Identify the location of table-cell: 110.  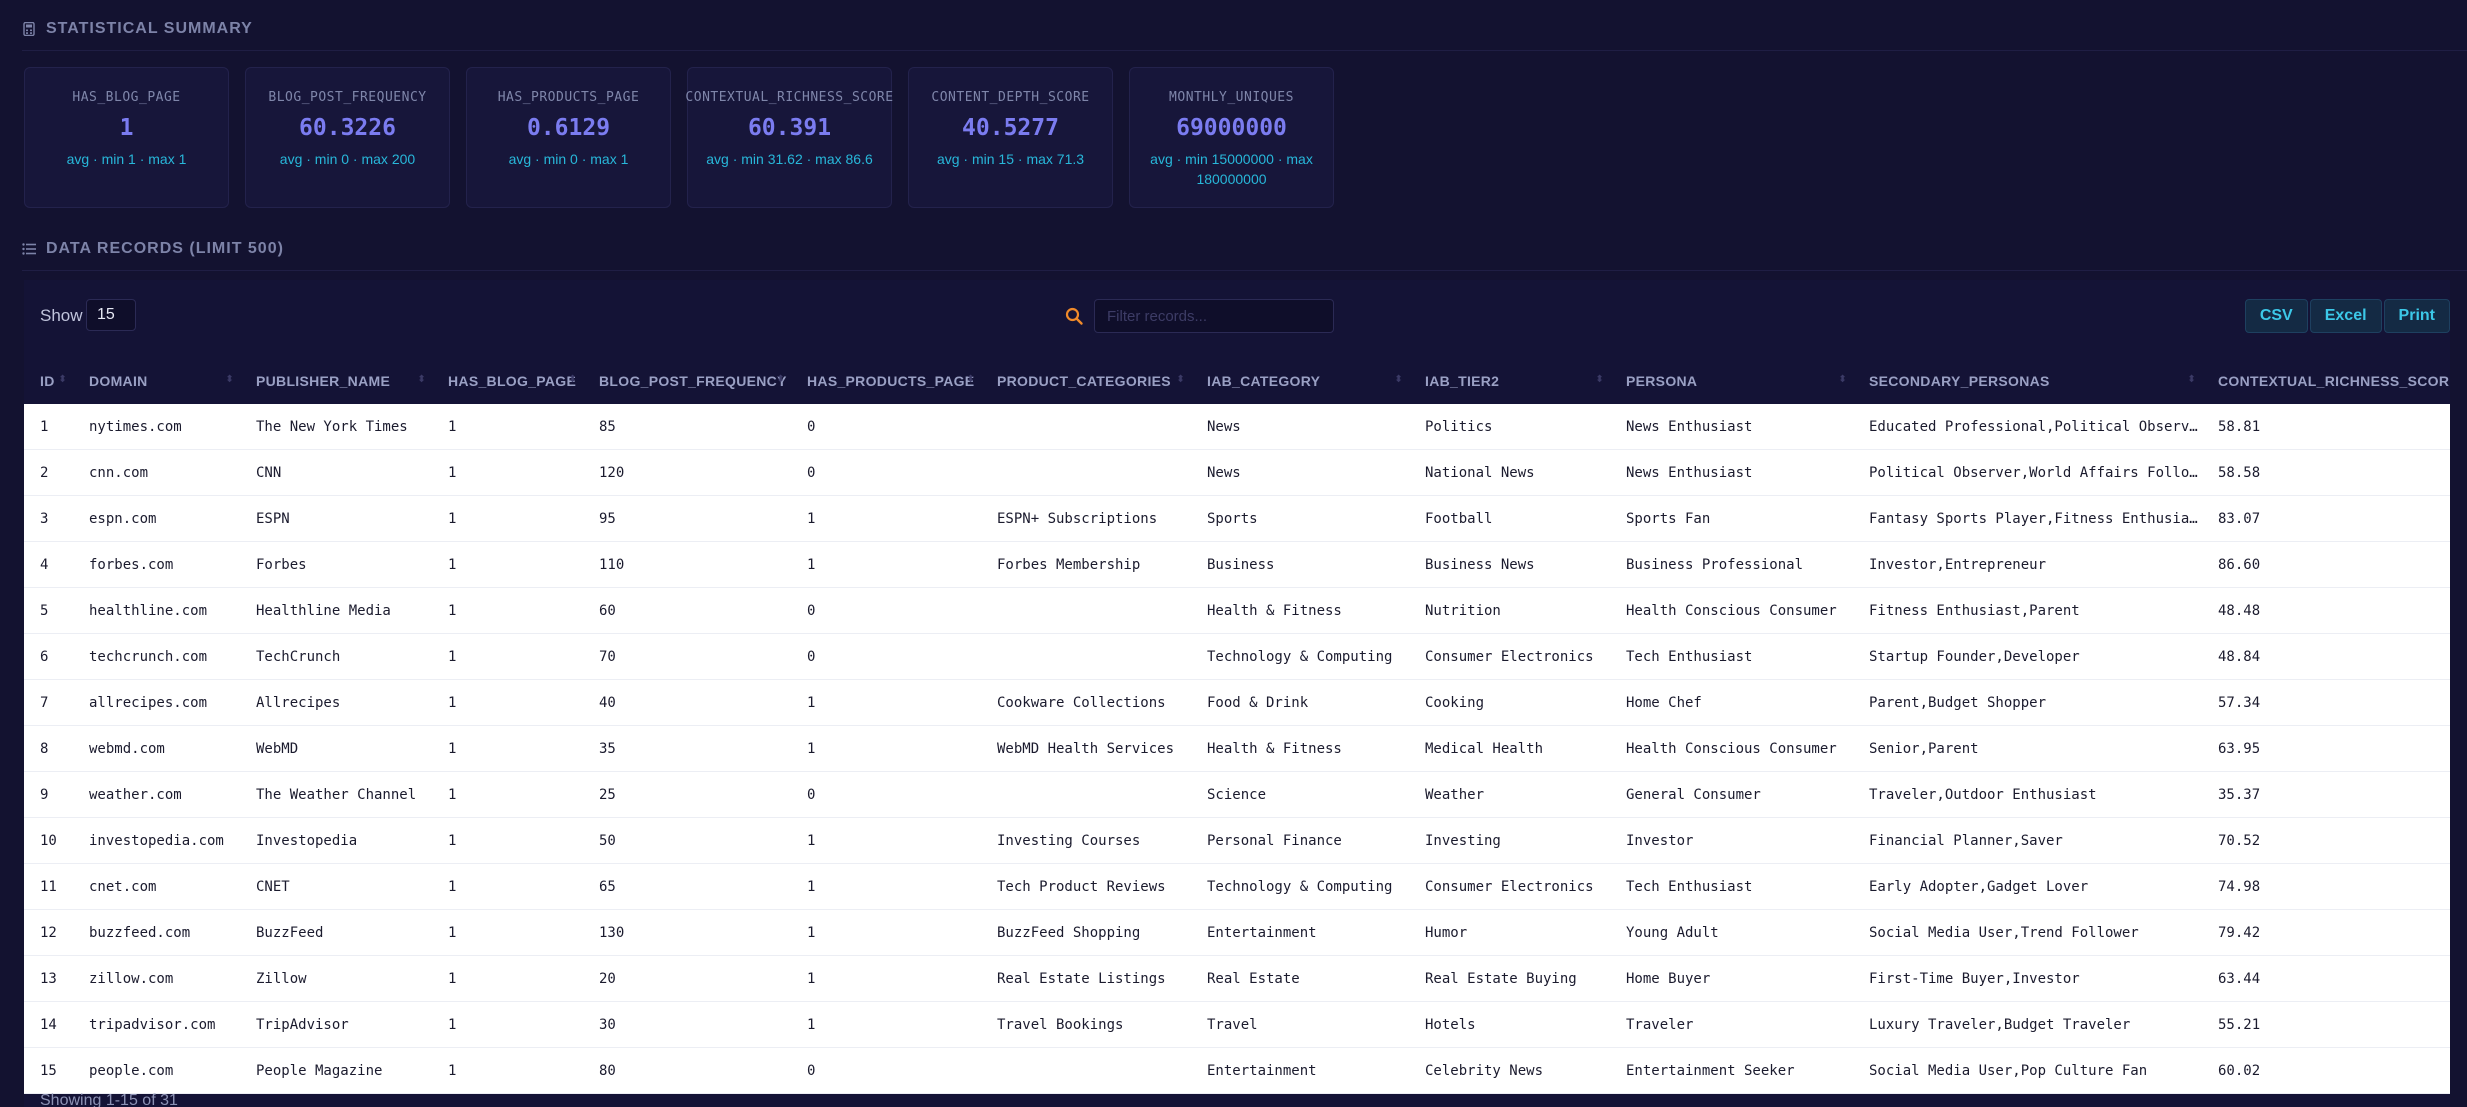
(687, 564).